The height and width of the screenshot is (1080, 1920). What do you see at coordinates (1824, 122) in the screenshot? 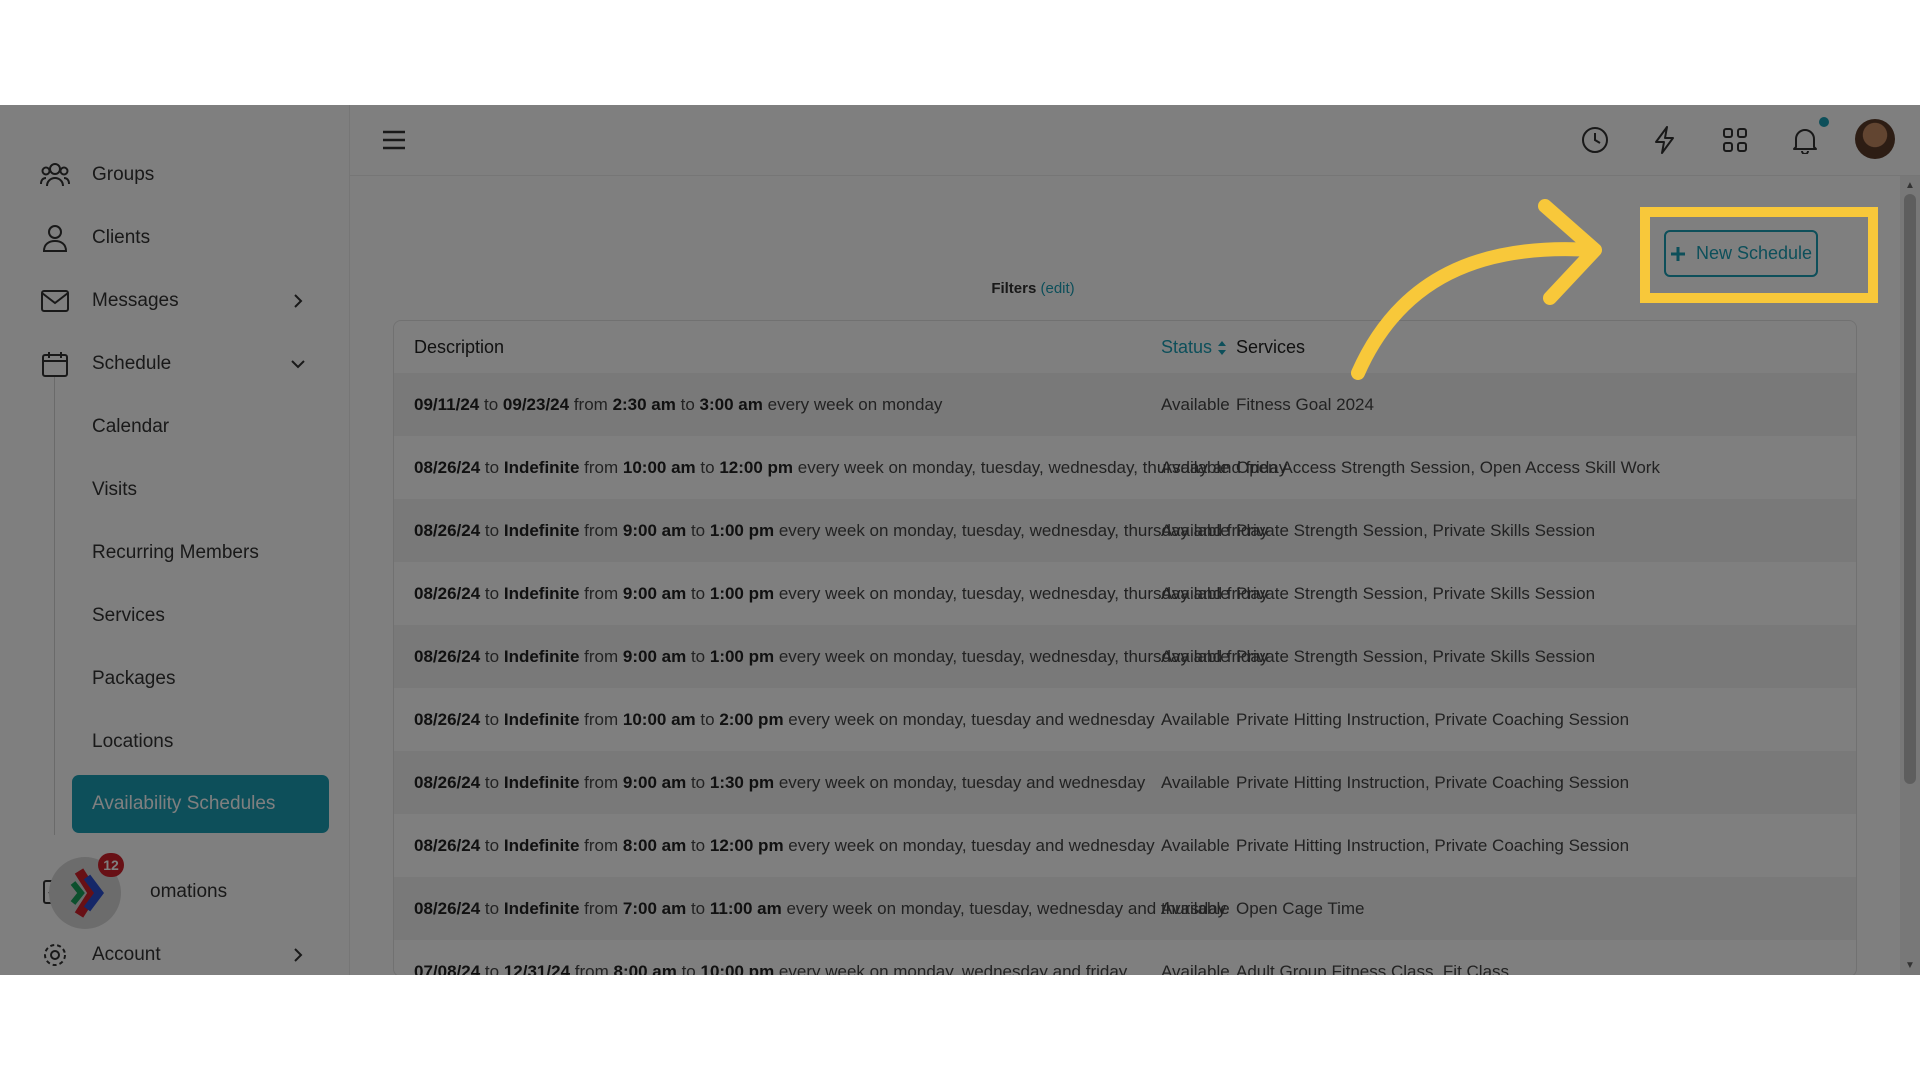
I see `notification-dot` at bounding box center [1824, 122].